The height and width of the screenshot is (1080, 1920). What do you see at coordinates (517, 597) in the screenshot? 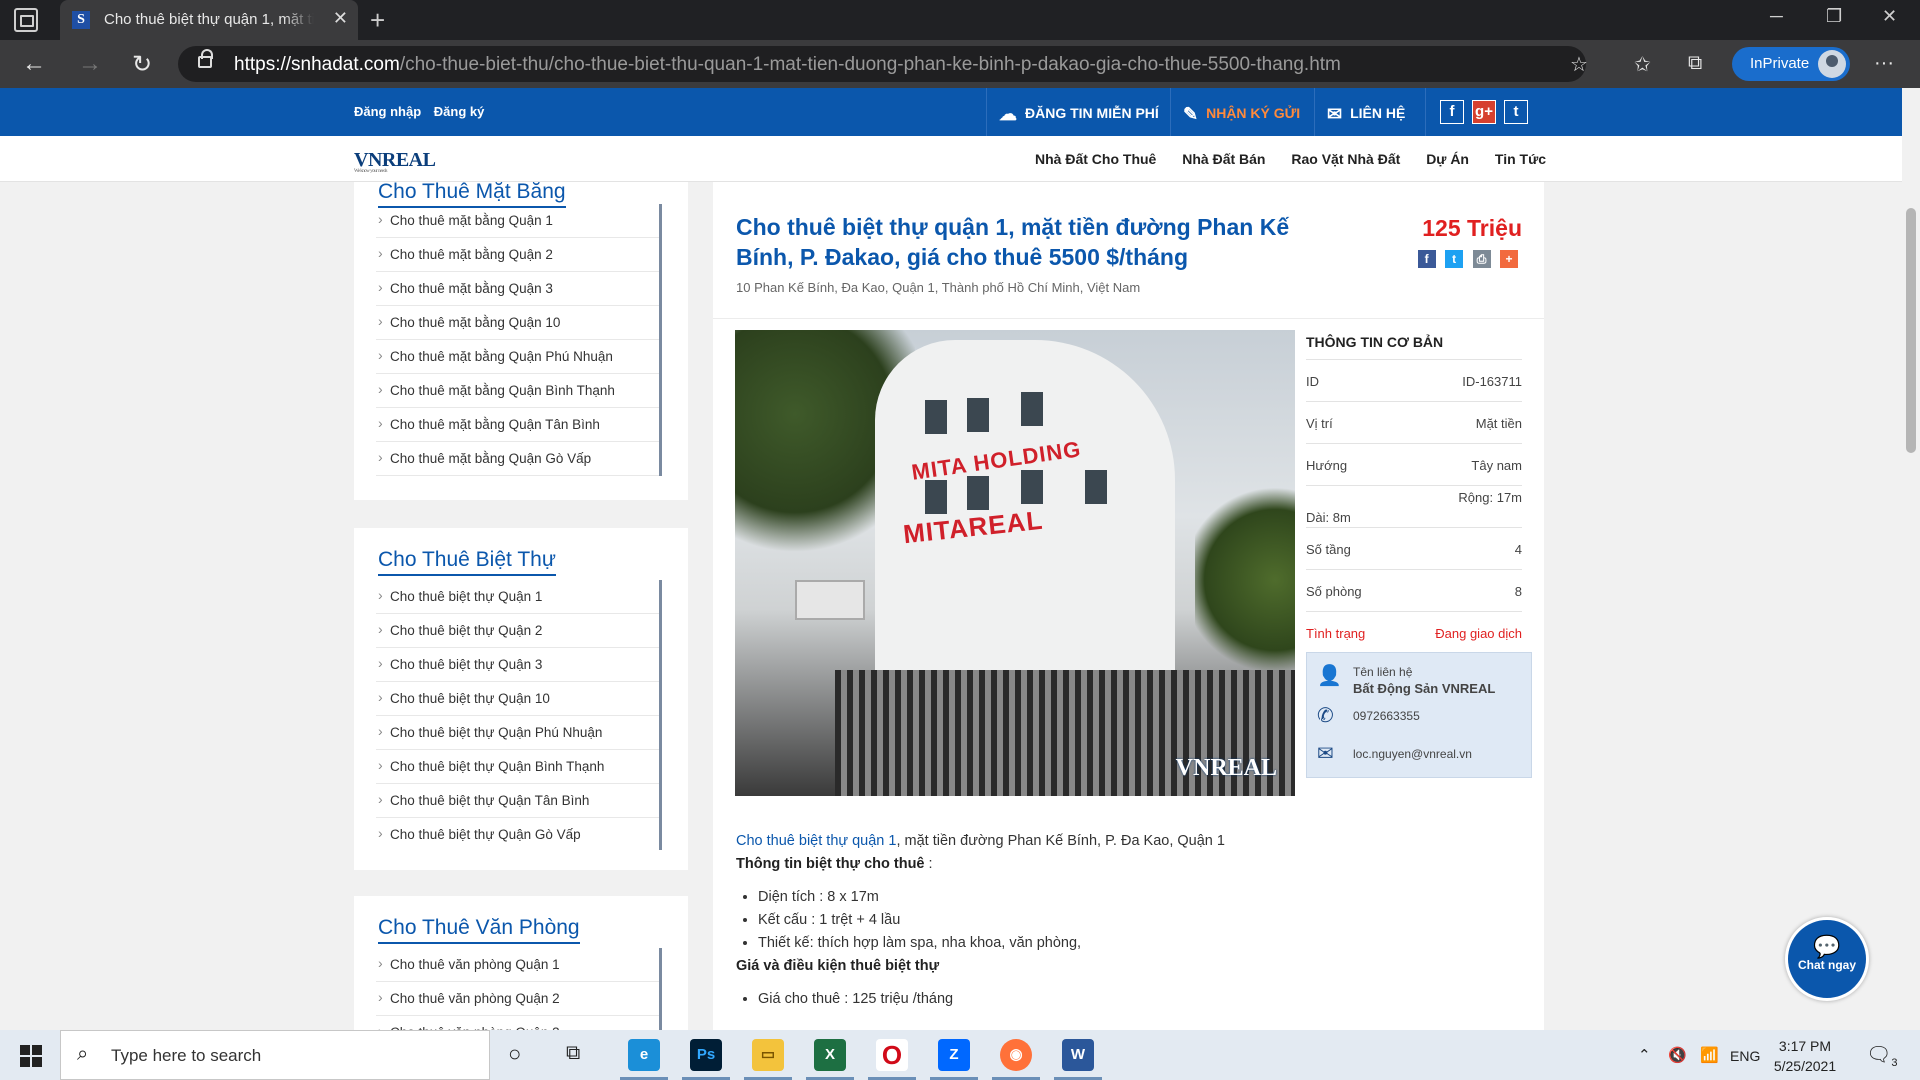
I see `sidebar-item: Cho thuê biệt thự Quận 1` at bounding box center [517, 597].